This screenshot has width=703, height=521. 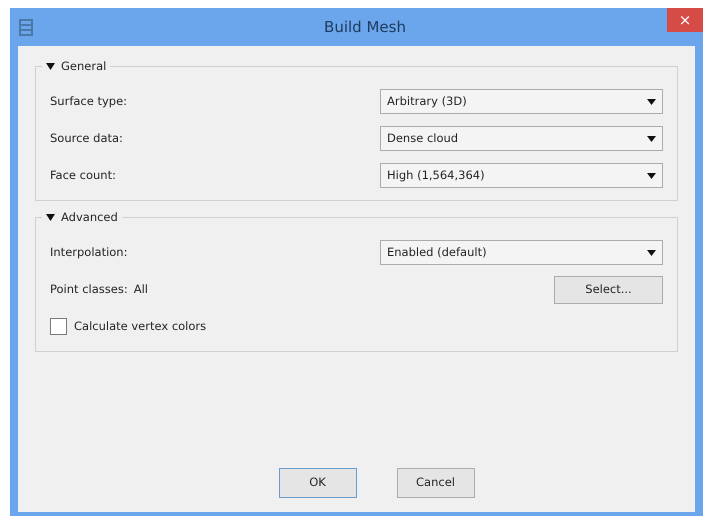 I want to click on field-label: Source data:, so click(x=87, y=138).